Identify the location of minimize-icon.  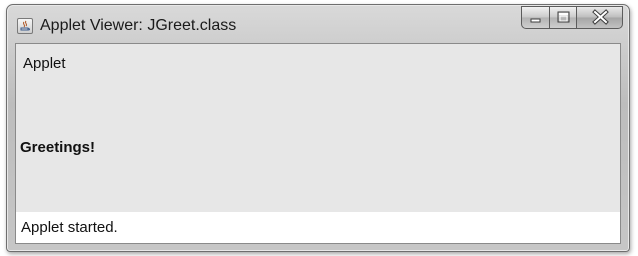
(535, 20).